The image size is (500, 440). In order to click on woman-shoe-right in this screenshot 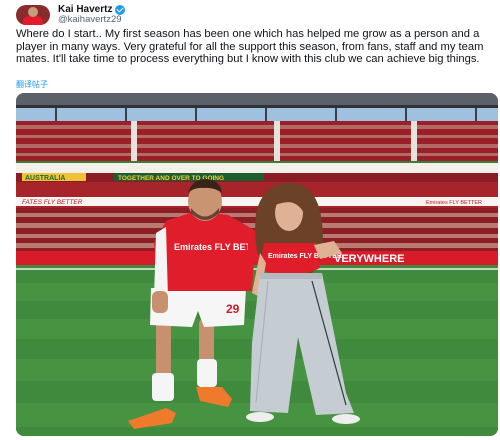, I will do `click(346, 419)`.